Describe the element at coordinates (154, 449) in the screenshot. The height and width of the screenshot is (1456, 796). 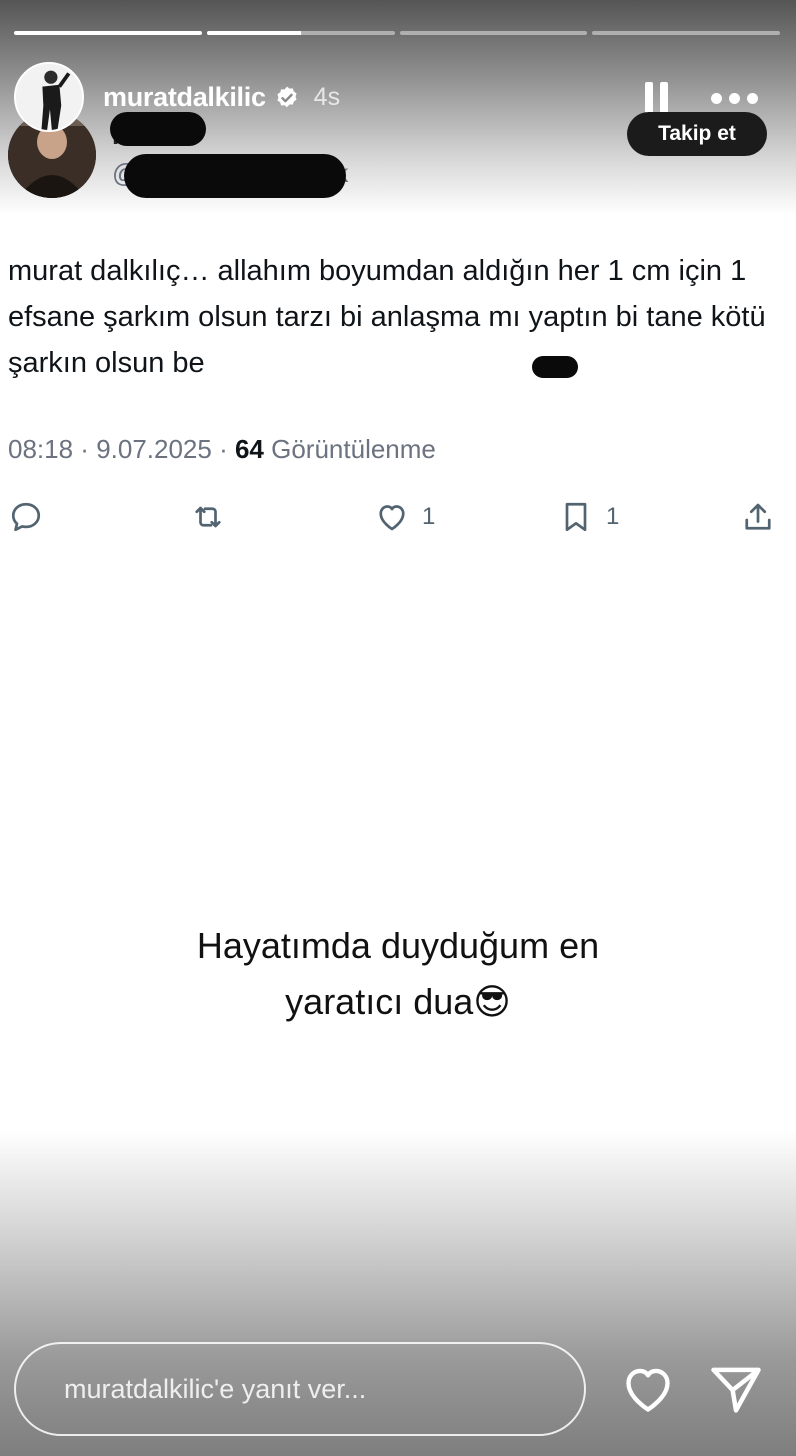
I see `tweet-date: 9.07.2025` at that location.